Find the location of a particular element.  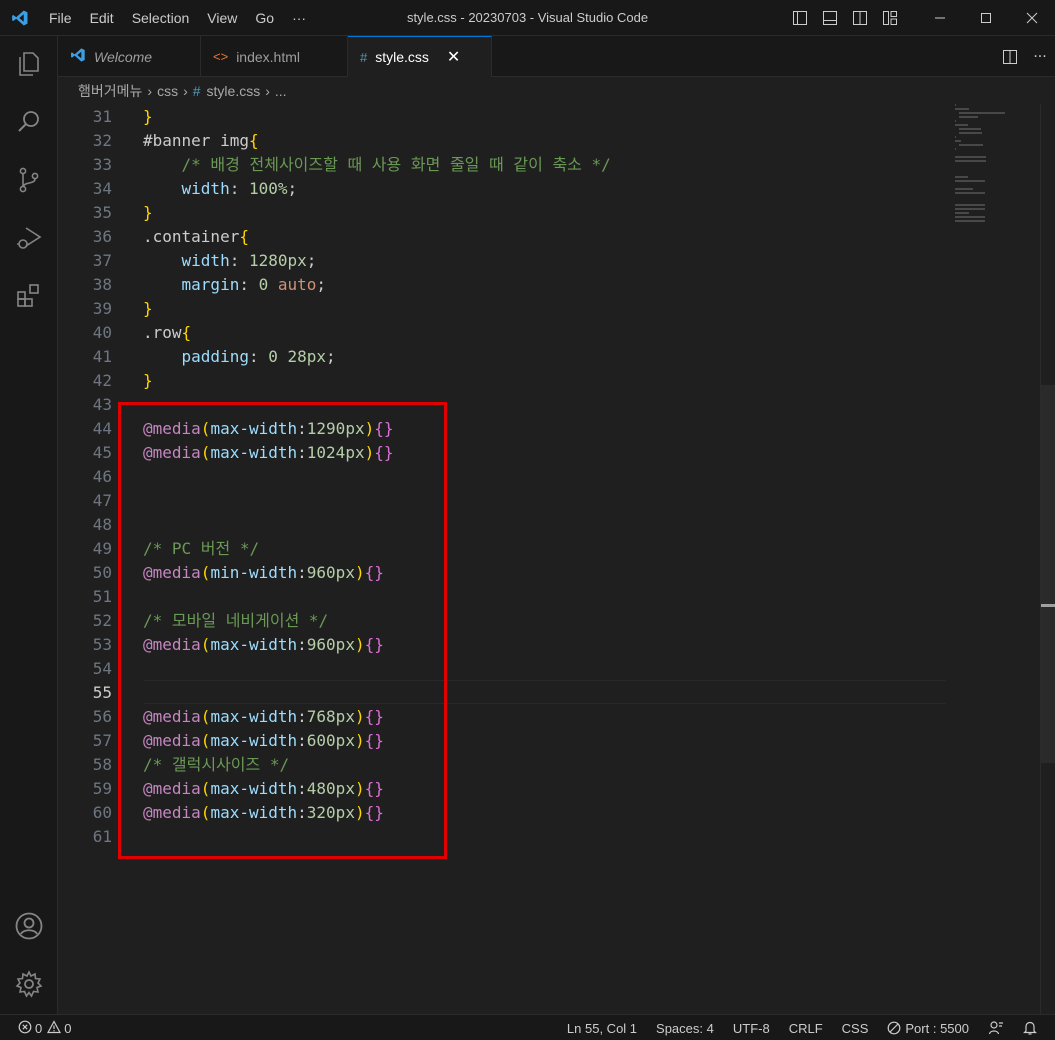

tab-style-css: # style.css ✕ is located at coordinates (420, 56).